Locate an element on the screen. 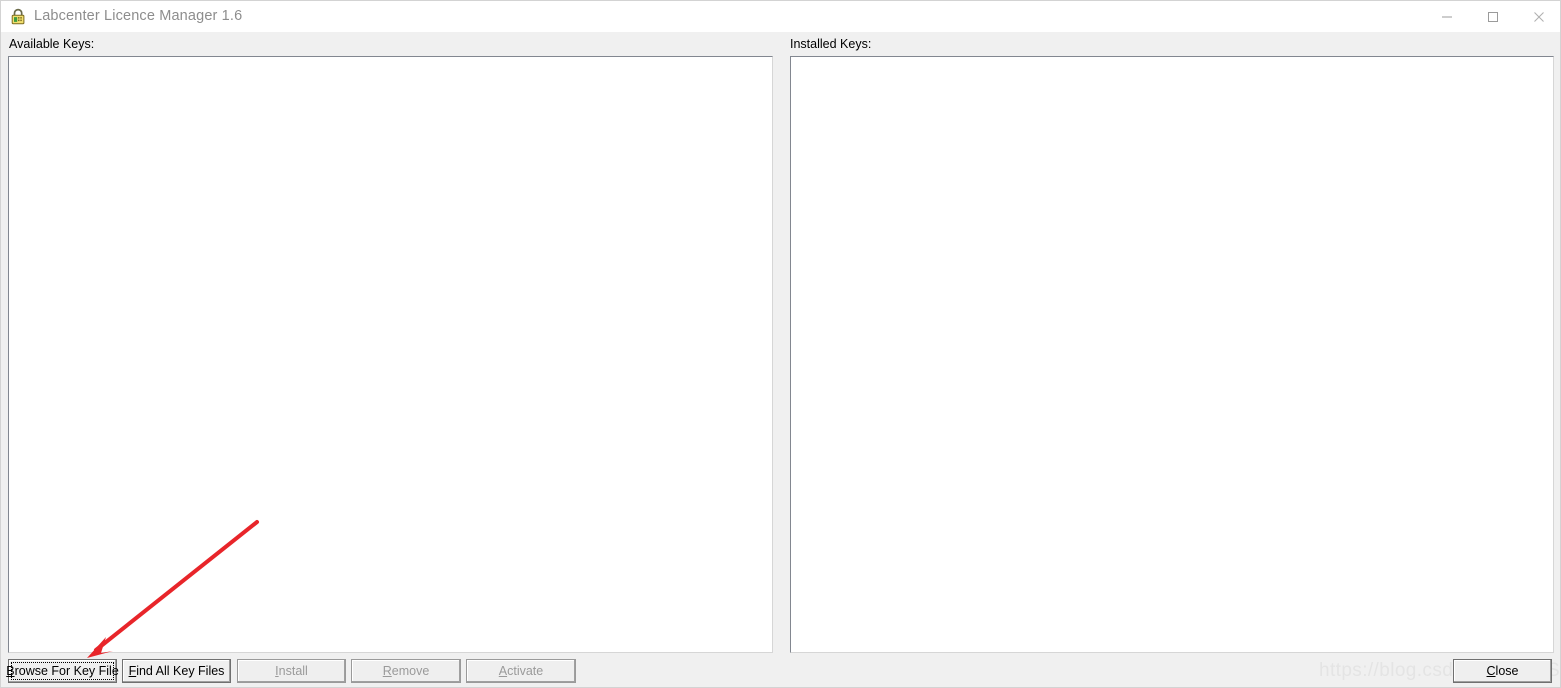 The width and height of the screenshot is (1561, 688). title-bar: Labcenter Licence Manager 1.6 is located at coordinates (780, 17).